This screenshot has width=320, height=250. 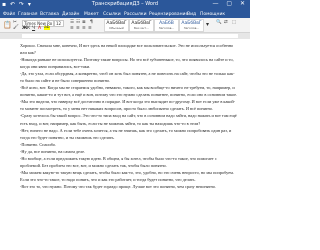 What do you see at coordinates (226, 22) in the screenshot?
I see `replace-icon: ⇄` at bounding box center [226, 22].